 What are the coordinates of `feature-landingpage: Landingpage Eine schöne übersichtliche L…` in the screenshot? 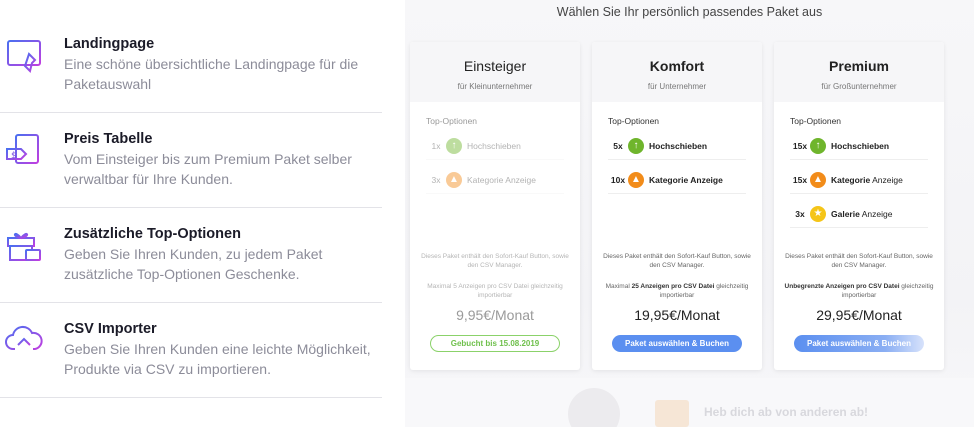 It's located at (191, 65).